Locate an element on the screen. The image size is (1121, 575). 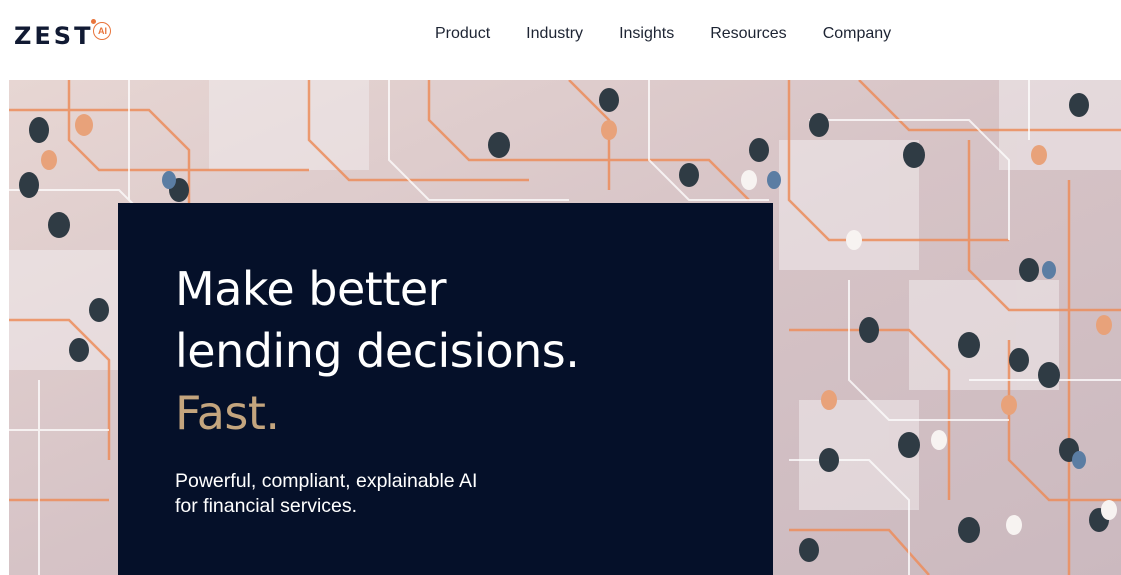
logo-ai-badge: AI is located at coordinates (101, 29).